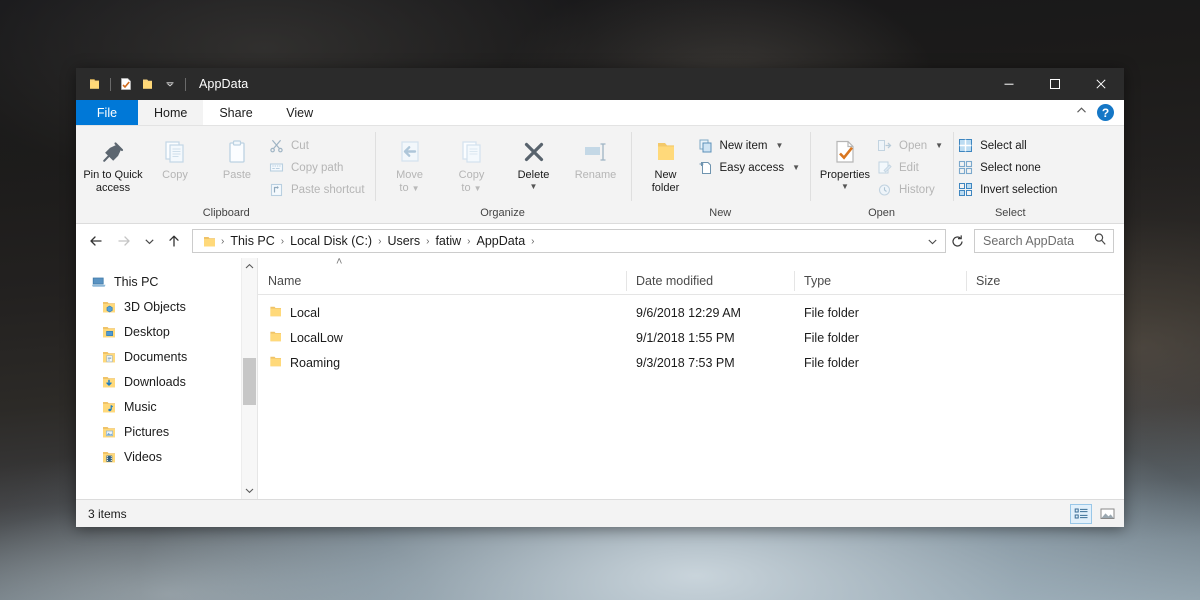 The width and height of the screenshot is (1200, 600). Describe the element at coordinates (1010, 145) in the screenshot. I see `select-all-button: Select all` at that location.